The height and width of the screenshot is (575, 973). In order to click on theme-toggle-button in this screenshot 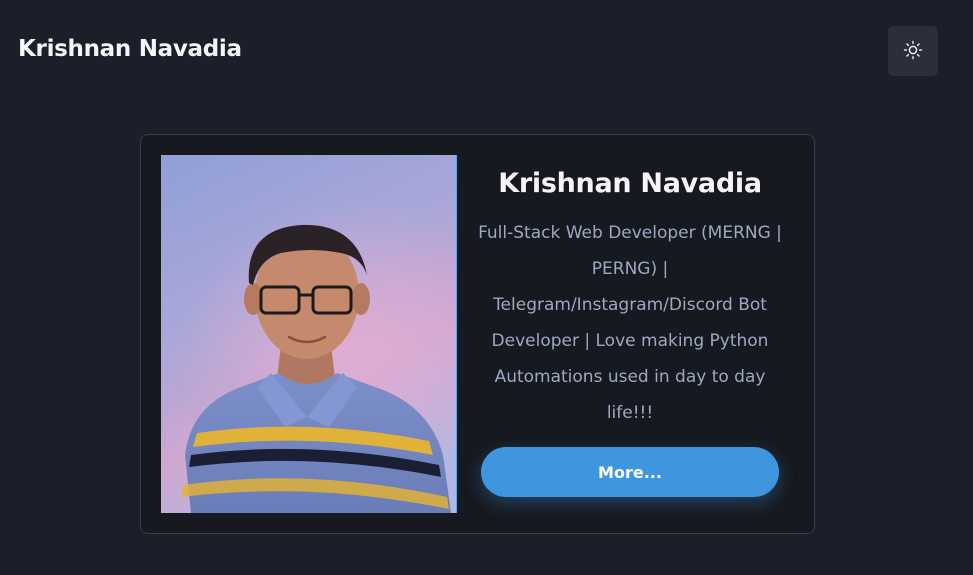, I will do `click(913, 51)`.